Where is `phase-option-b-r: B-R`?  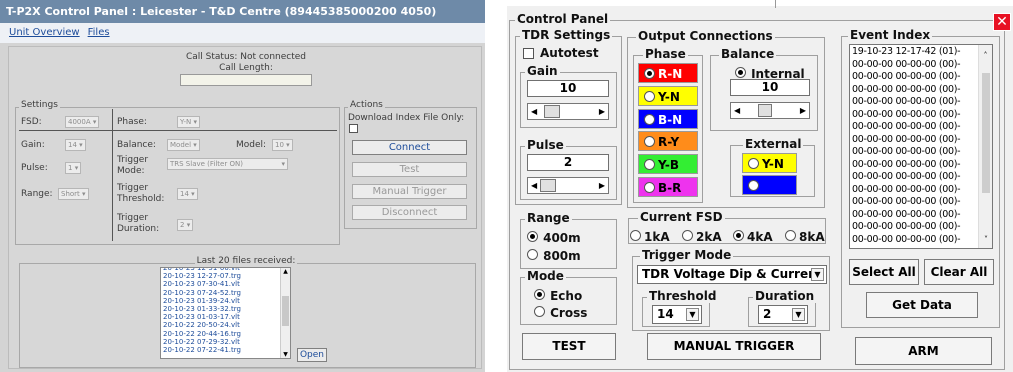 phase-option-b-r: B-R is located at coordinates (668, 187).